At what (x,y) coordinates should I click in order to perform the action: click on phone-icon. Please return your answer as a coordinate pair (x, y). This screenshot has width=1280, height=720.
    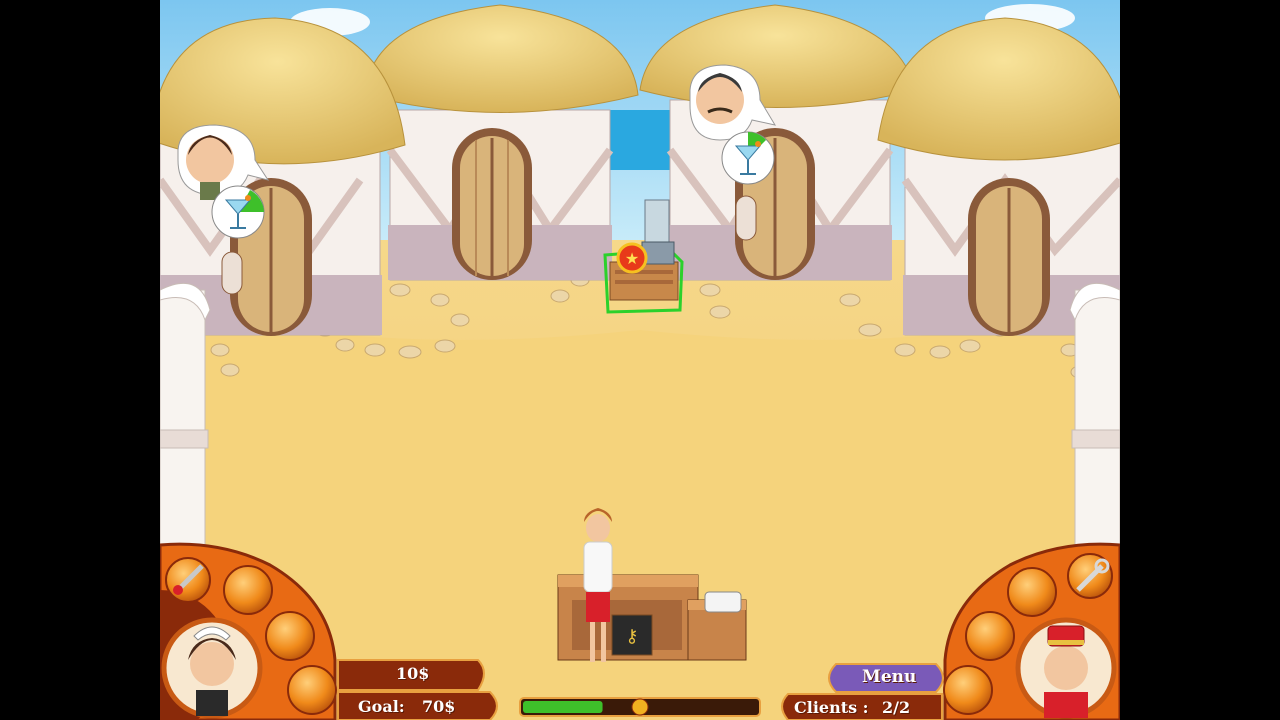
    Looking at the image, I should click on (723, 602).